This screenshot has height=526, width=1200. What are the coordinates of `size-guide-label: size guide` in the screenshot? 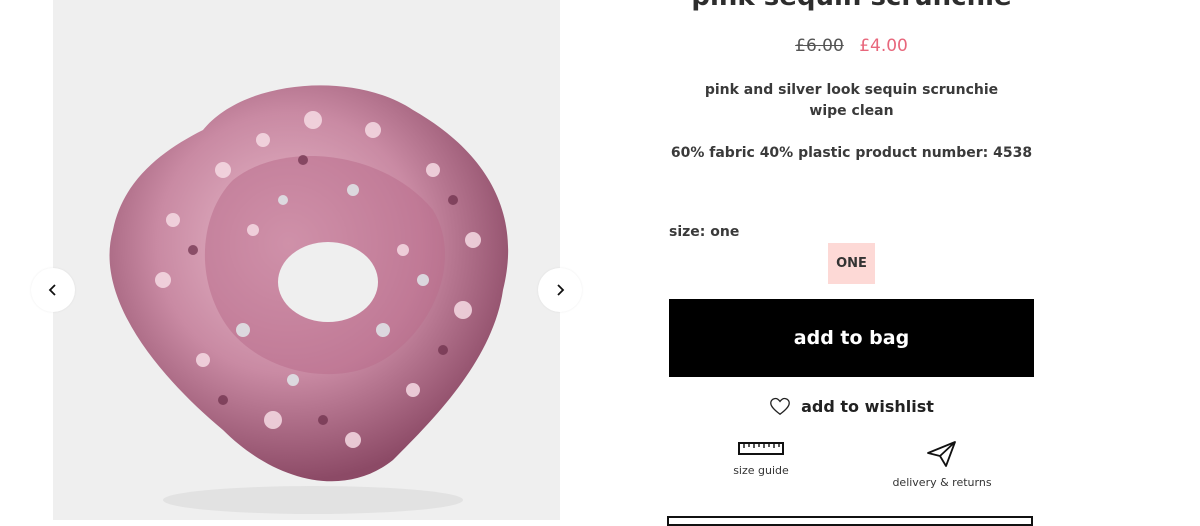 It's located at (761, 470).